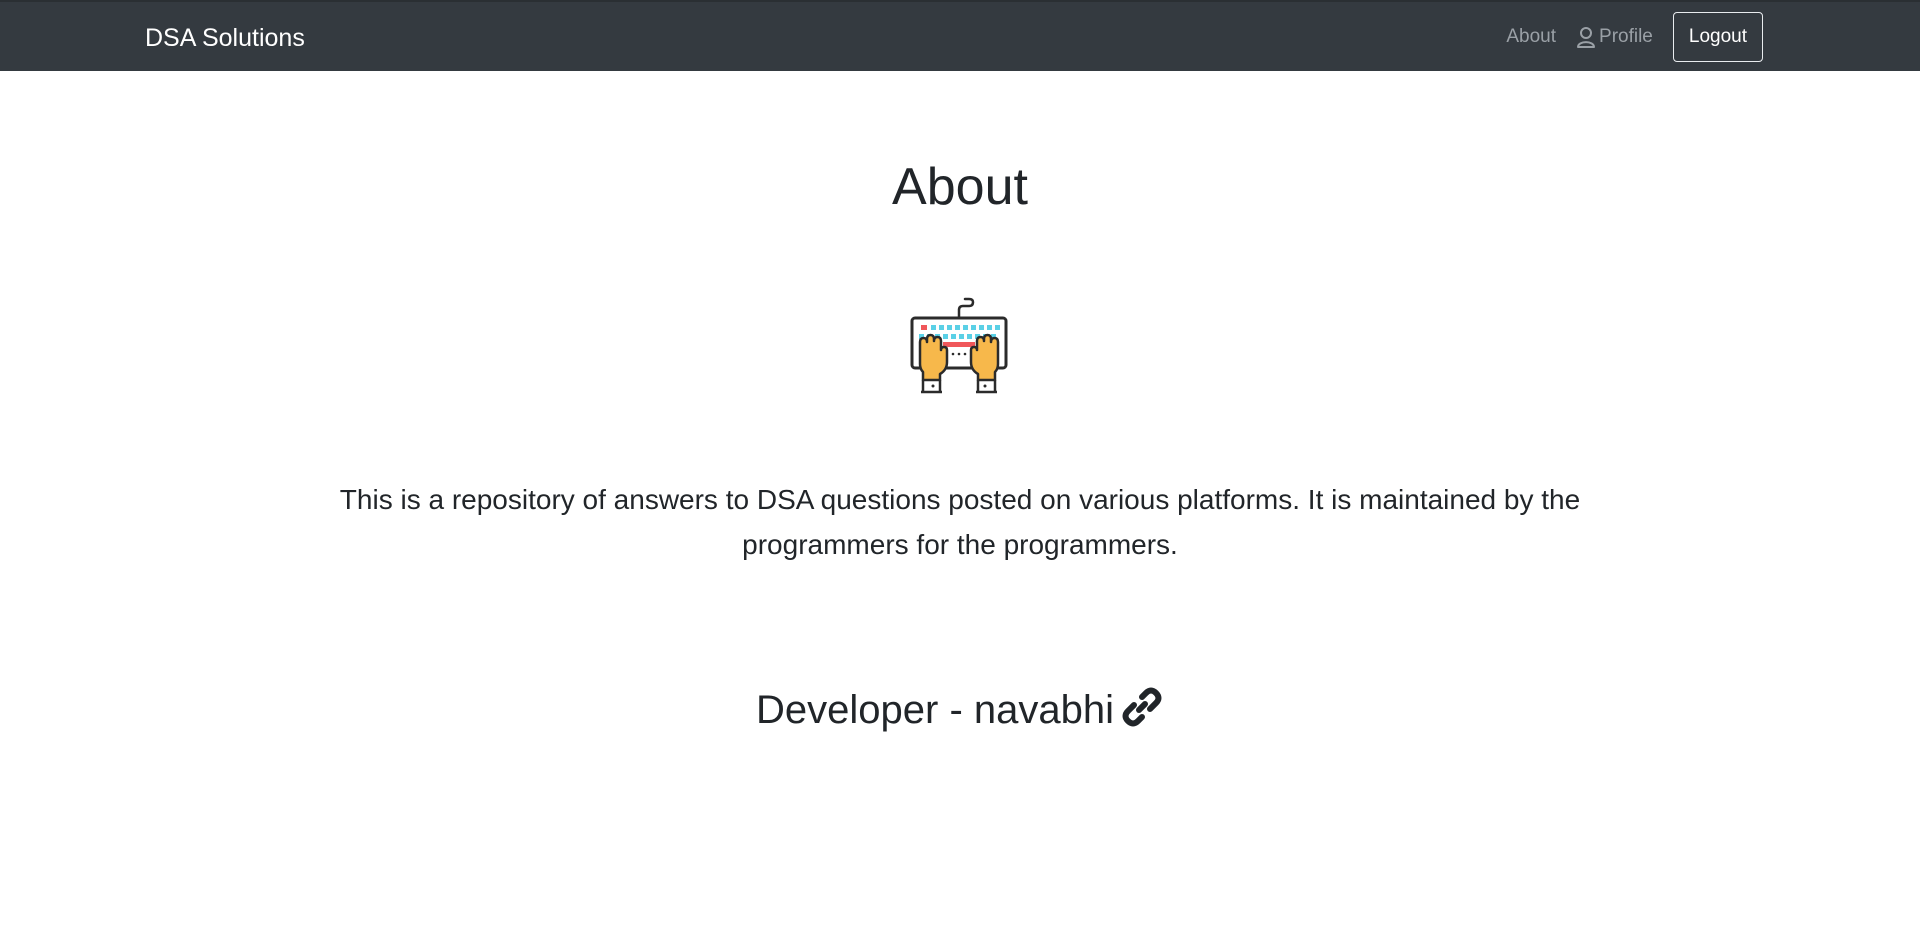 The image size is (1920, 931). What do you see at coordinates (225, 38) in the screenshot?
I see `brand-link: DSA Solutions` at bounding box center [225, 38].